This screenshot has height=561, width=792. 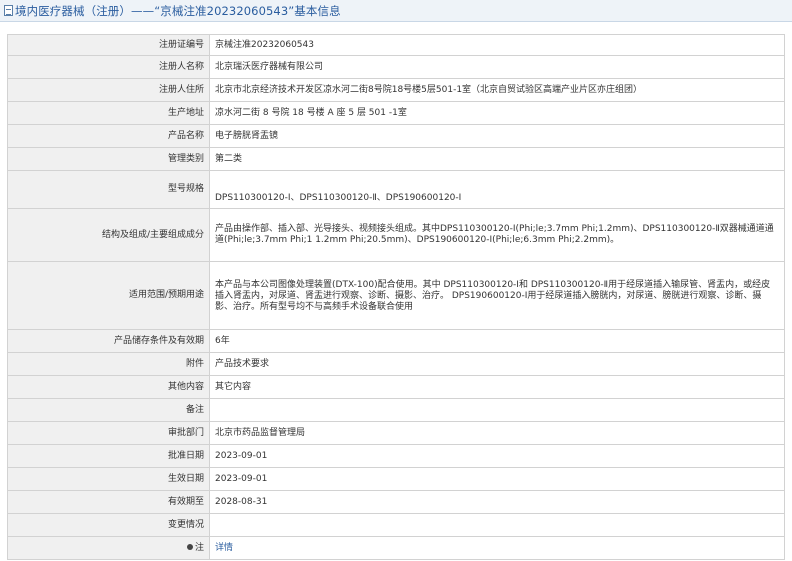 I want to click on row-value: 京械注准20232060543, so click(x=497, y=45).